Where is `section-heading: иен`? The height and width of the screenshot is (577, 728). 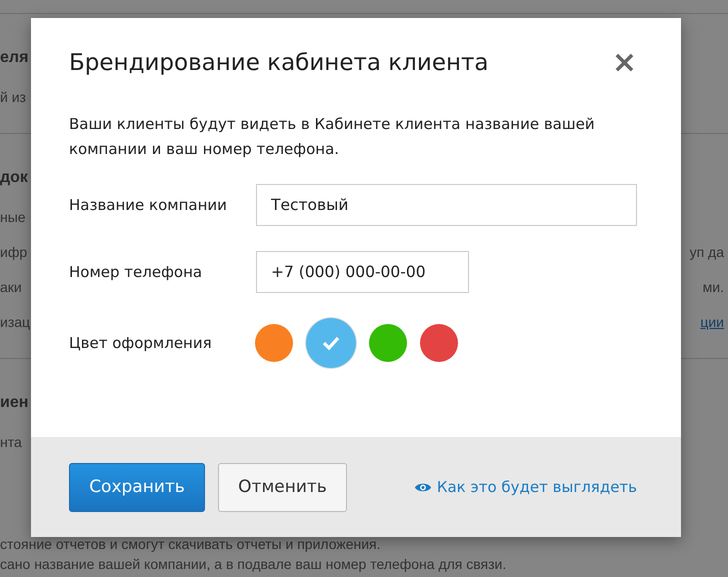
section-heading: иен is located at coordinates (14, 403).